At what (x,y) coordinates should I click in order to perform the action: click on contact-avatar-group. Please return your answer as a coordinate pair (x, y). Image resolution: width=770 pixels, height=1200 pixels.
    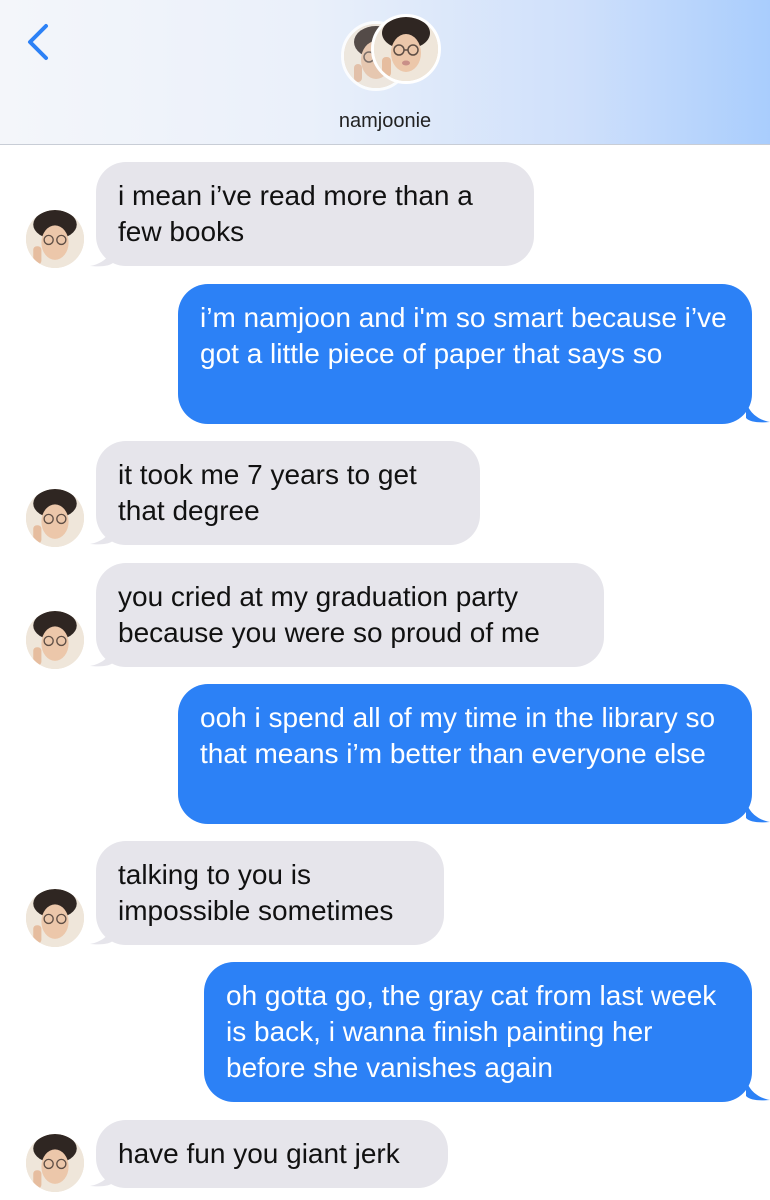
    Looking at the image, I should click on (392, 56).